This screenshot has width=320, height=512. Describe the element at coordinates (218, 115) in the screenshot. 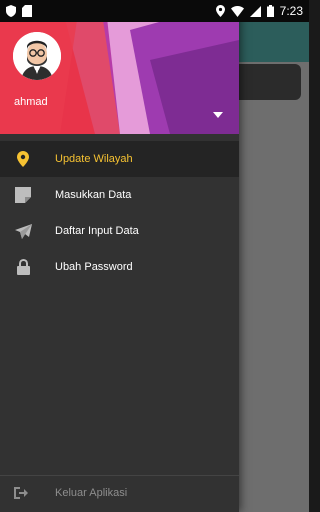

I see `account-dropdown-icon` at that location.